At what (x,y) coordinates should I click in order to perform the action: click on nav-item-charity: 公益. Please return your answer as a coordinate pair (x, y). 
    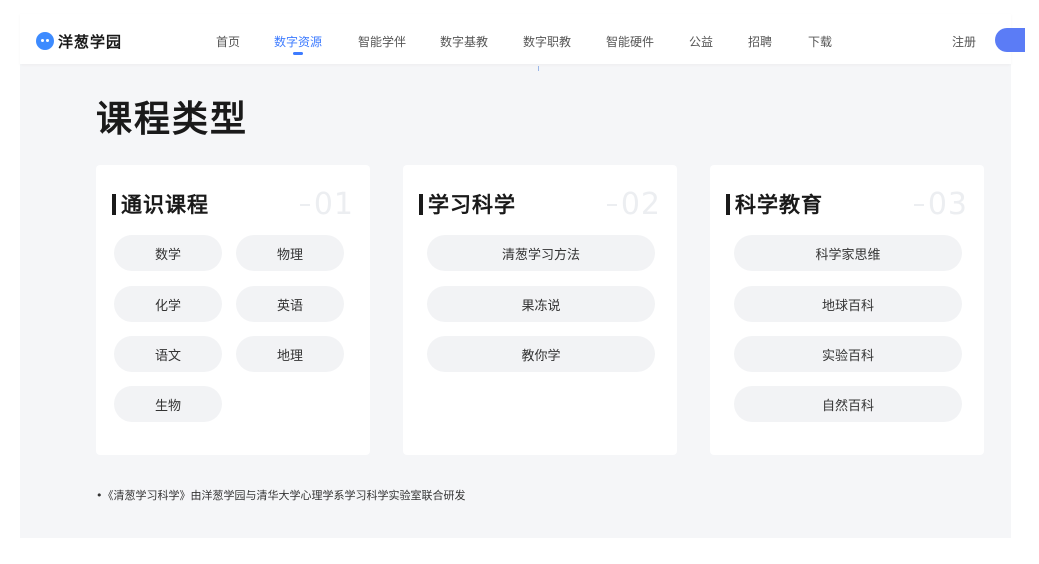
    Looking at the image, I should click on (701, 41).